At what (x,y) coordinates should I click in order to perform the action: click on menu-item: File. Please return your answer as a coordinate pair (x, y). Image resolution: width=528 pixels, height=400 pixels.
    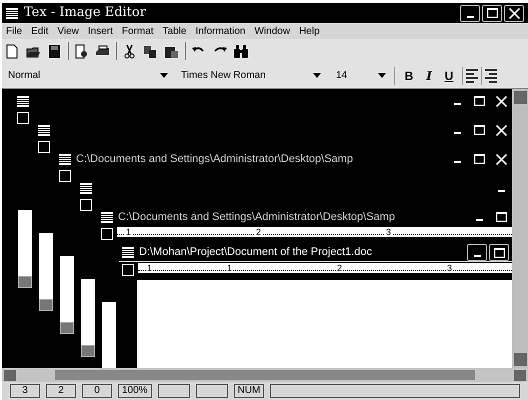
    Looking at the image, I should click on (14, 31).